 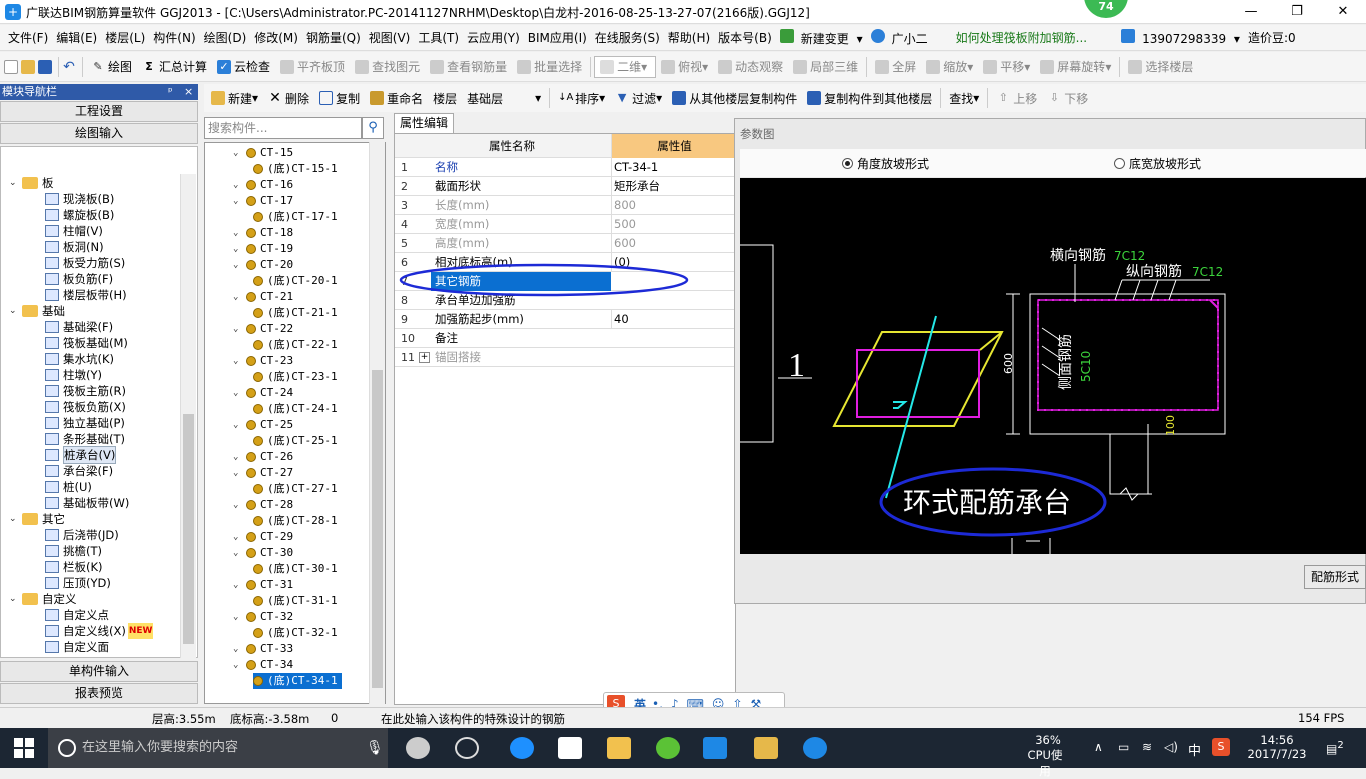 I want to click on component-list-item: ⌄ CT-34, so click(x=263, y=665).